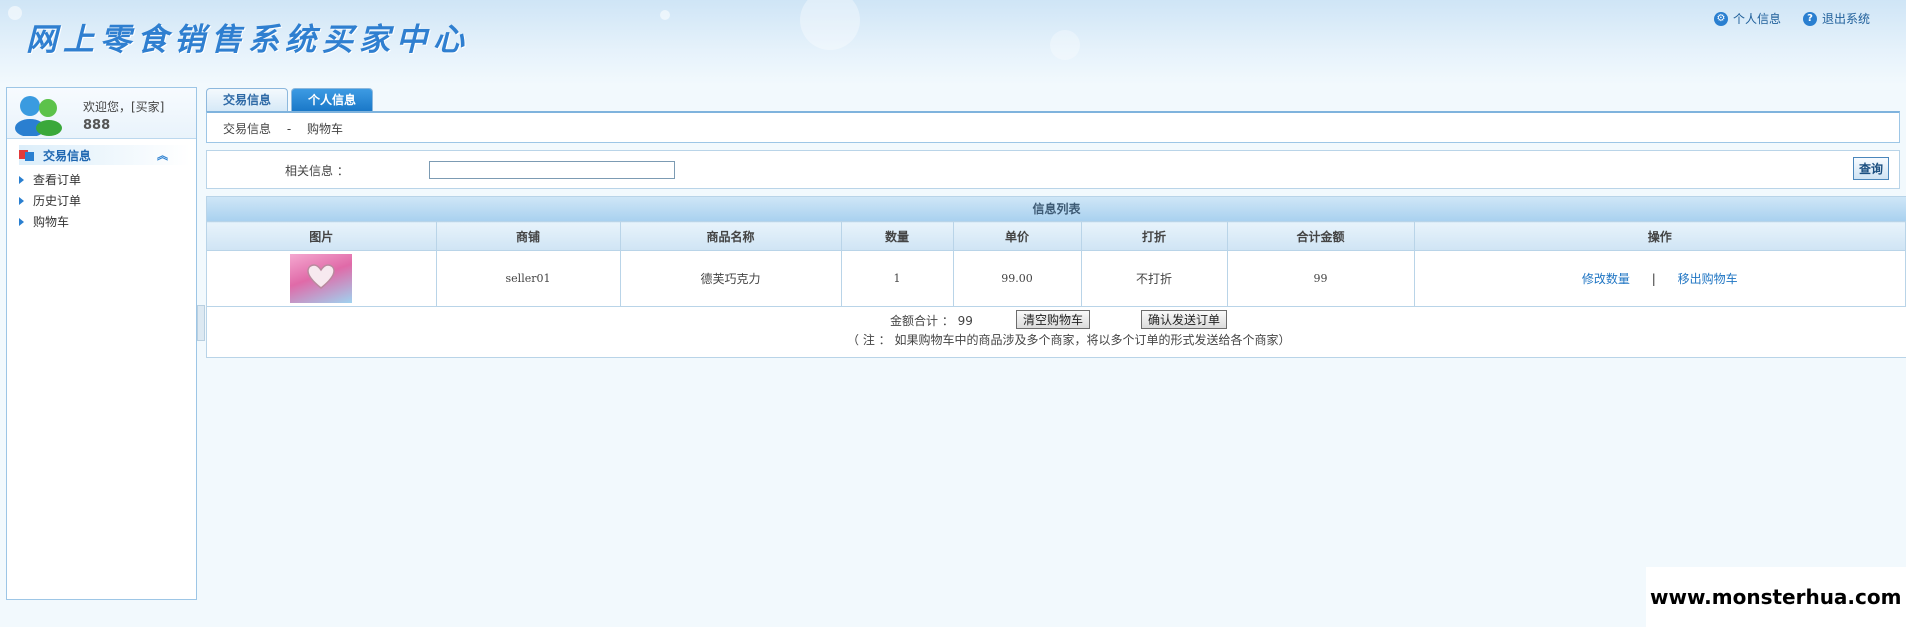 The image size is (1906, 627). I want to click on search-label: 相关信息 ：, so click(317, 171).